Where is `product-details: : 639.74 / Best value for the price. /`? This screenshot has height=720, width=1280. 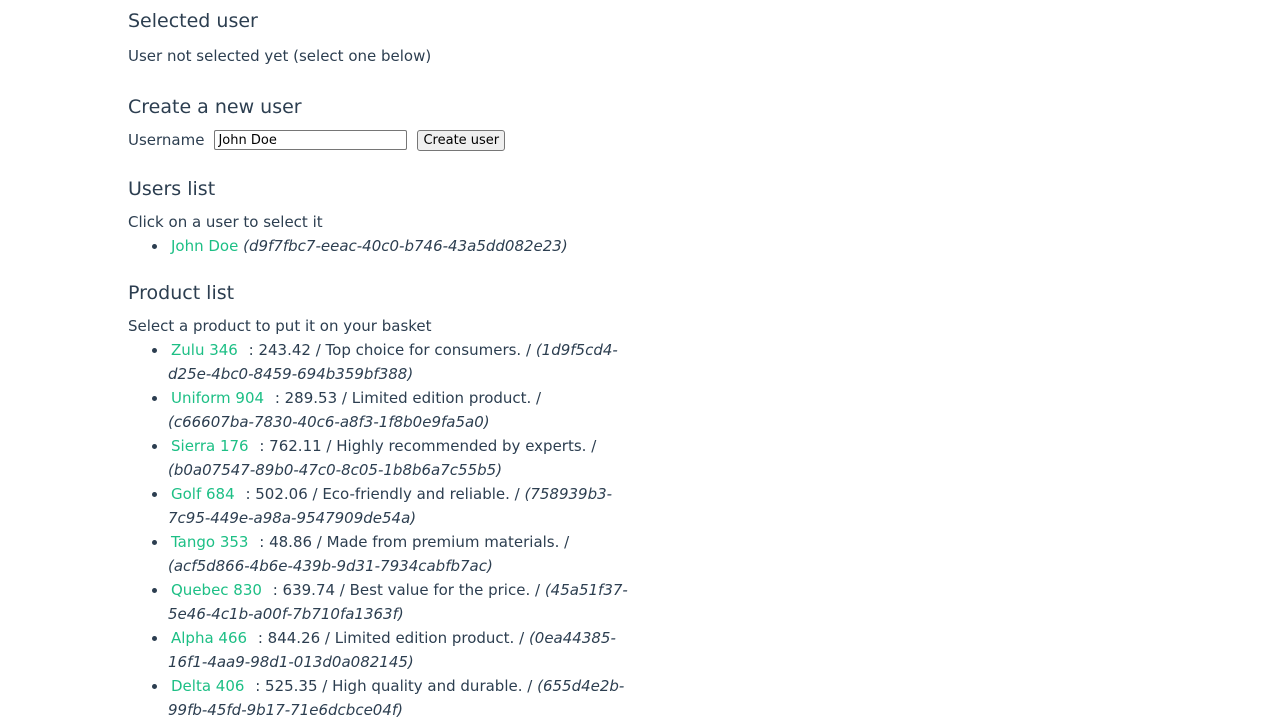
product-details: : 639.74 / Best value for the price. / is located at coordinates (406, 590).